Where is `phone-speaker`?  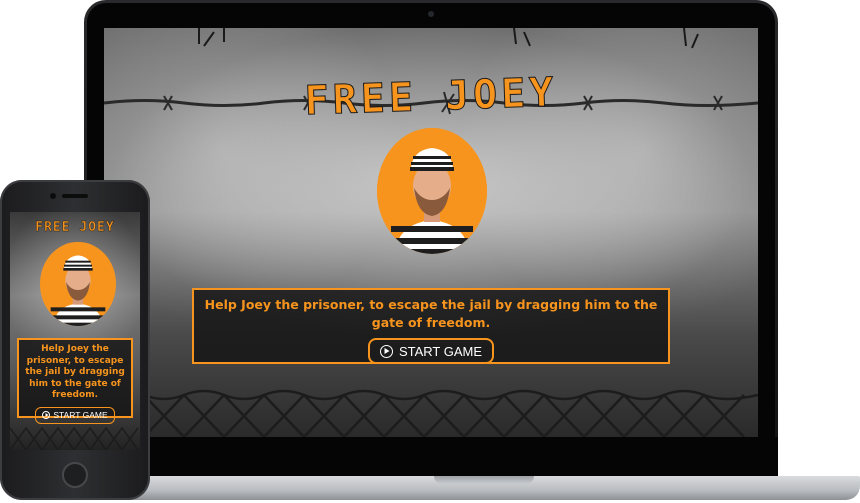
phone-speaker is located at coordinates (75, 196).